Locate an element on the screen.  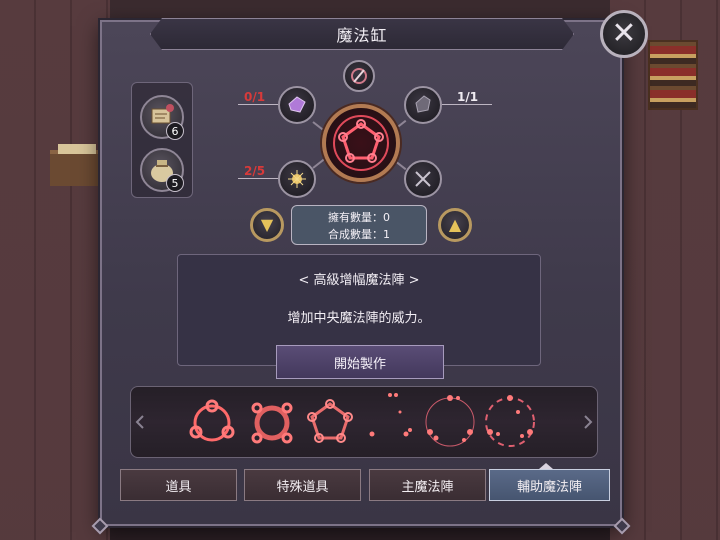
increase-quantity-button: ▲ is located at coordinates (455, 225).